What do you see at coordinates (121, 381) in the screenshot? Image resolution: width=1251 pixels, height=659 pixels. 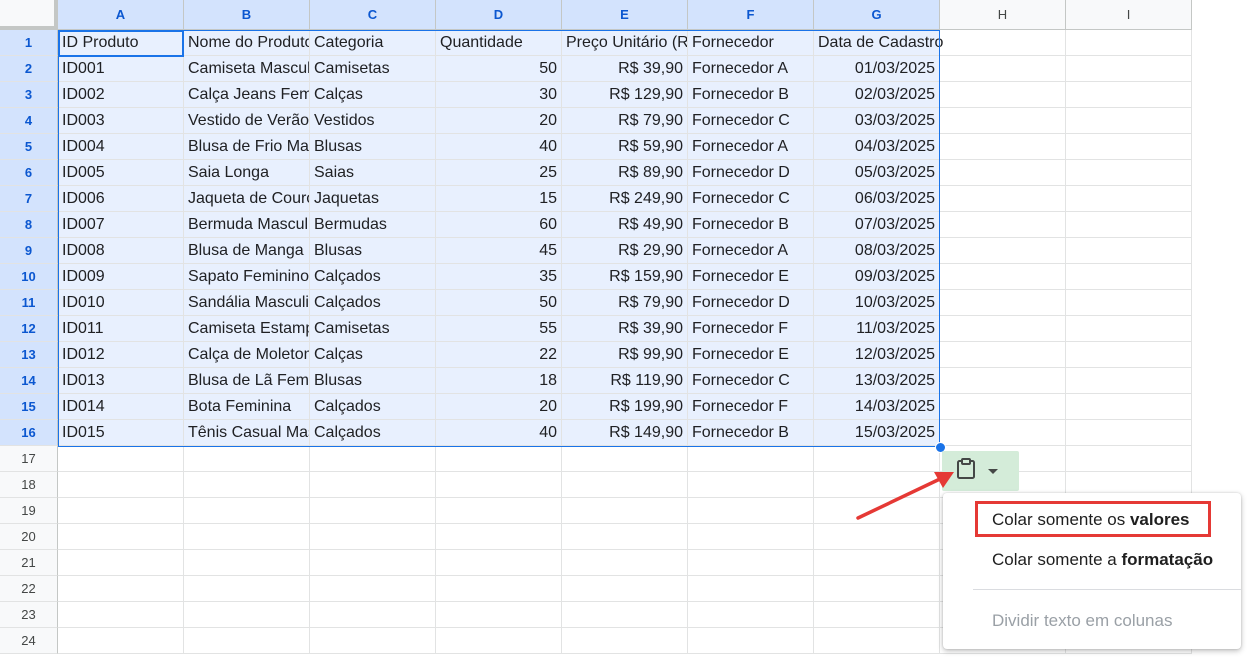 I see `grid-cell: ID013` at bounding box center [121, 381].